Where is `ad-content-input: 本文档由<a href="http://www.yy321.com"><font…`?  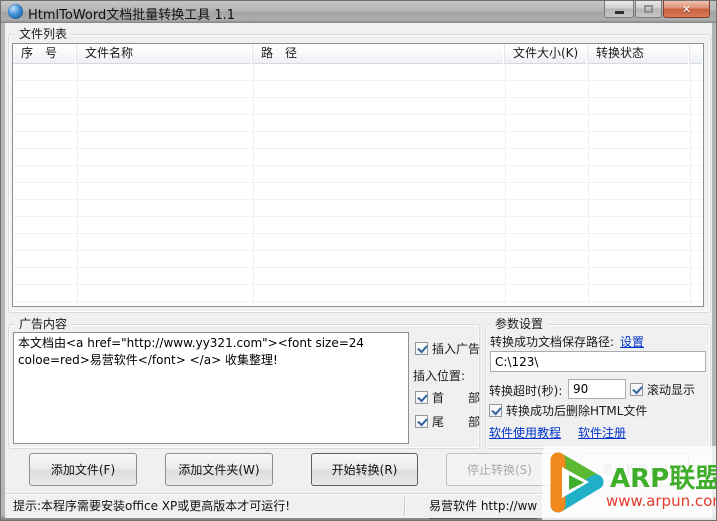 ad-content-input: 本文档由<a href="http://www.yy321.com"><font… is located at coordinates (211, 388).